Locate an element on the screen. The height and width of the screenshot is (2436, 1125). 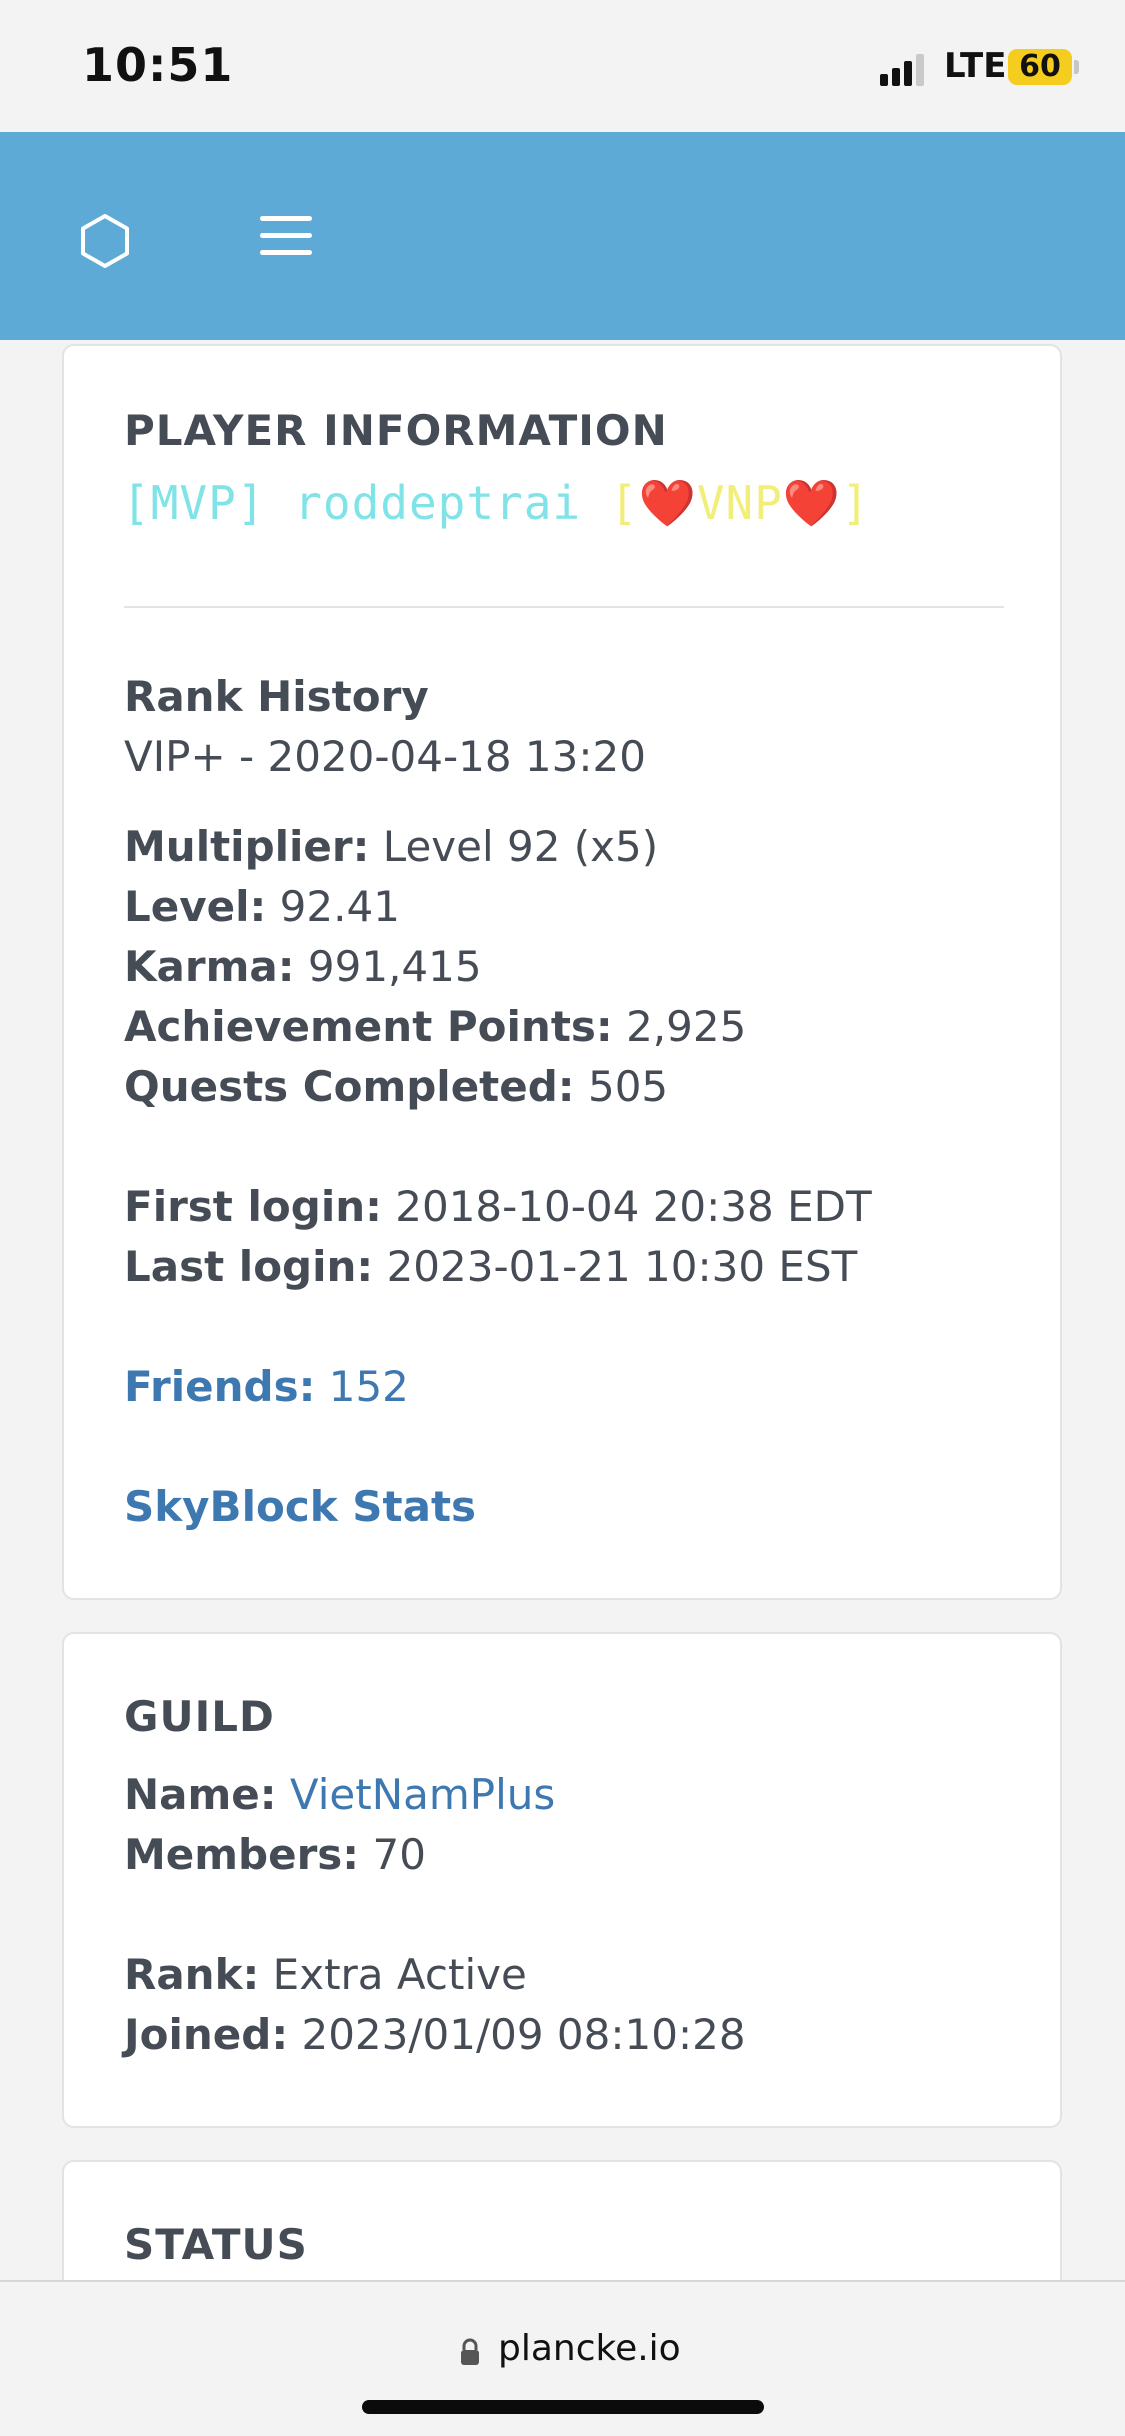
multiplier-row: Multiplier: Level 92 (x5) is located at coordinates (391, 846).